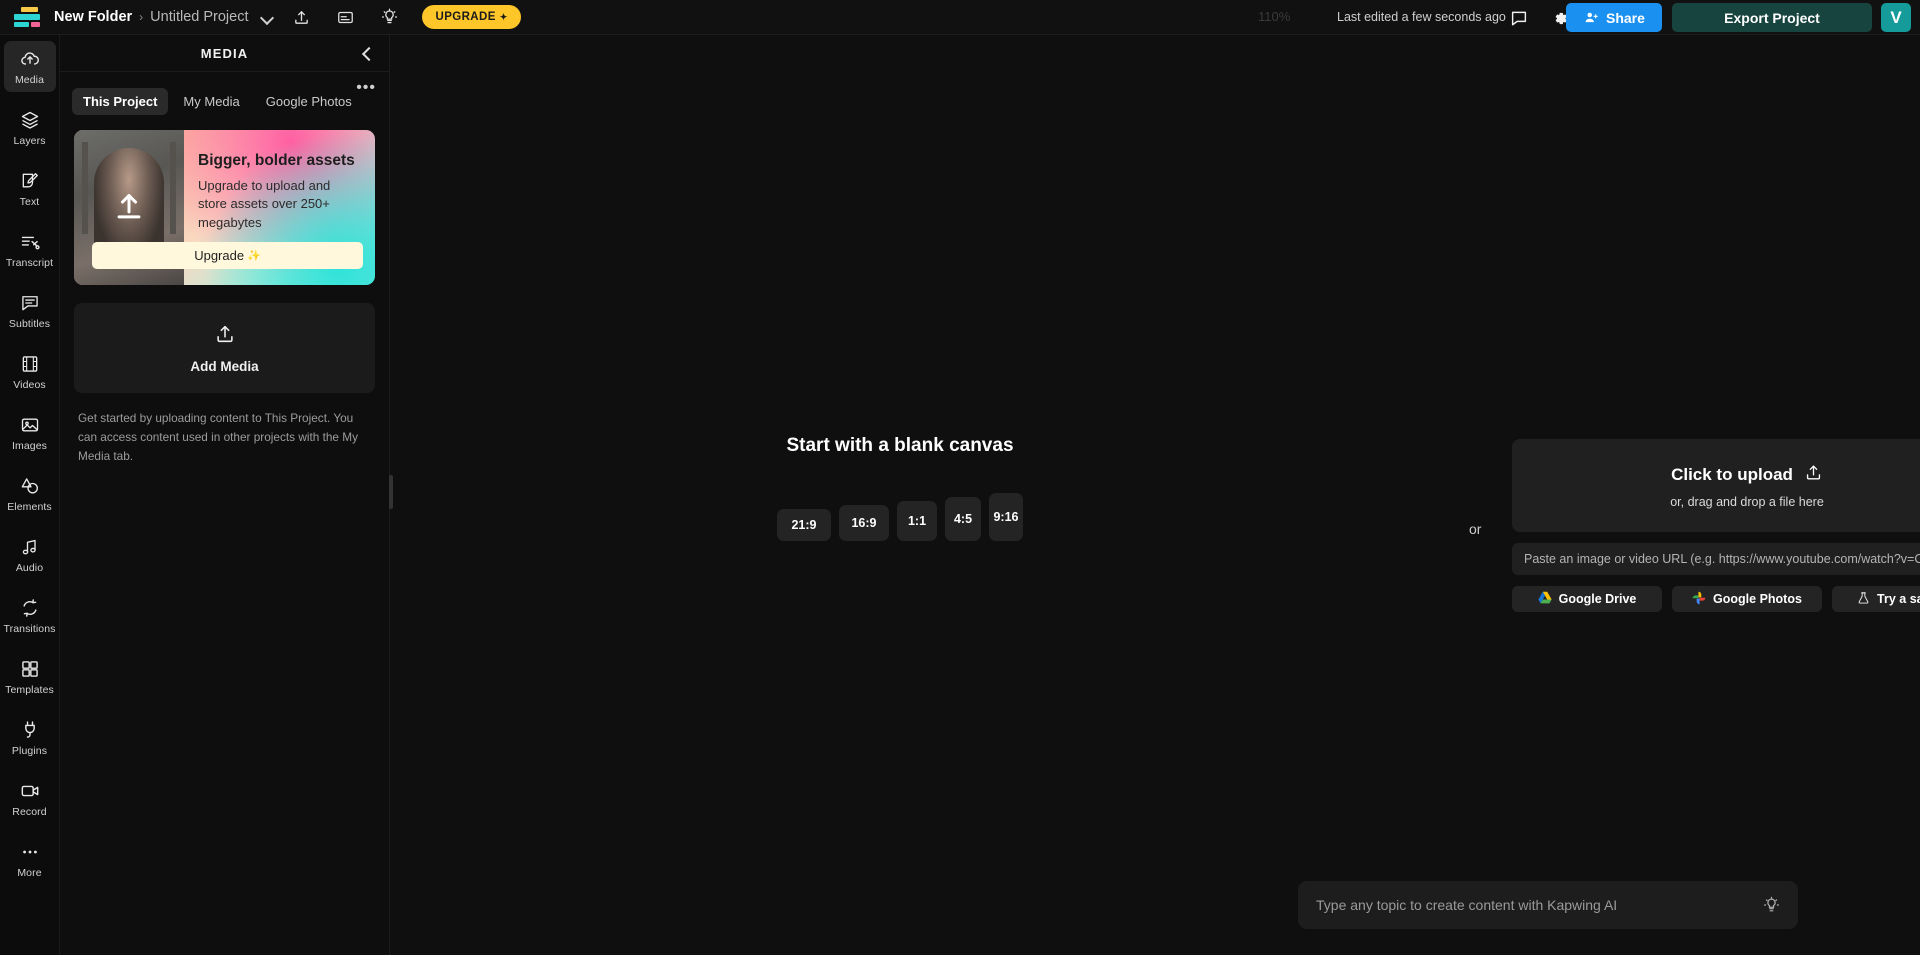 Image resolution: width=1920 pixels, height=955 pixels. I want to click on sidebar-item-more: More, so click(30, 859).